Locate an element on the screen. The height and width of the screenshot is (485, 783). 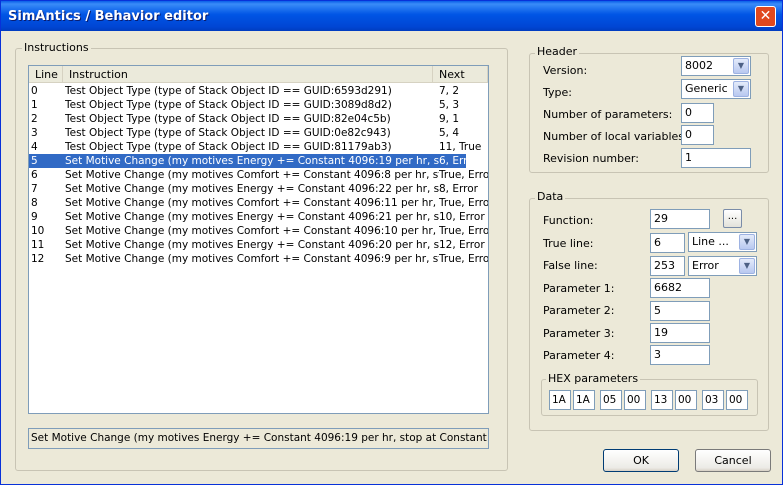
row-line: 8 is located at coordinates (34, 203).